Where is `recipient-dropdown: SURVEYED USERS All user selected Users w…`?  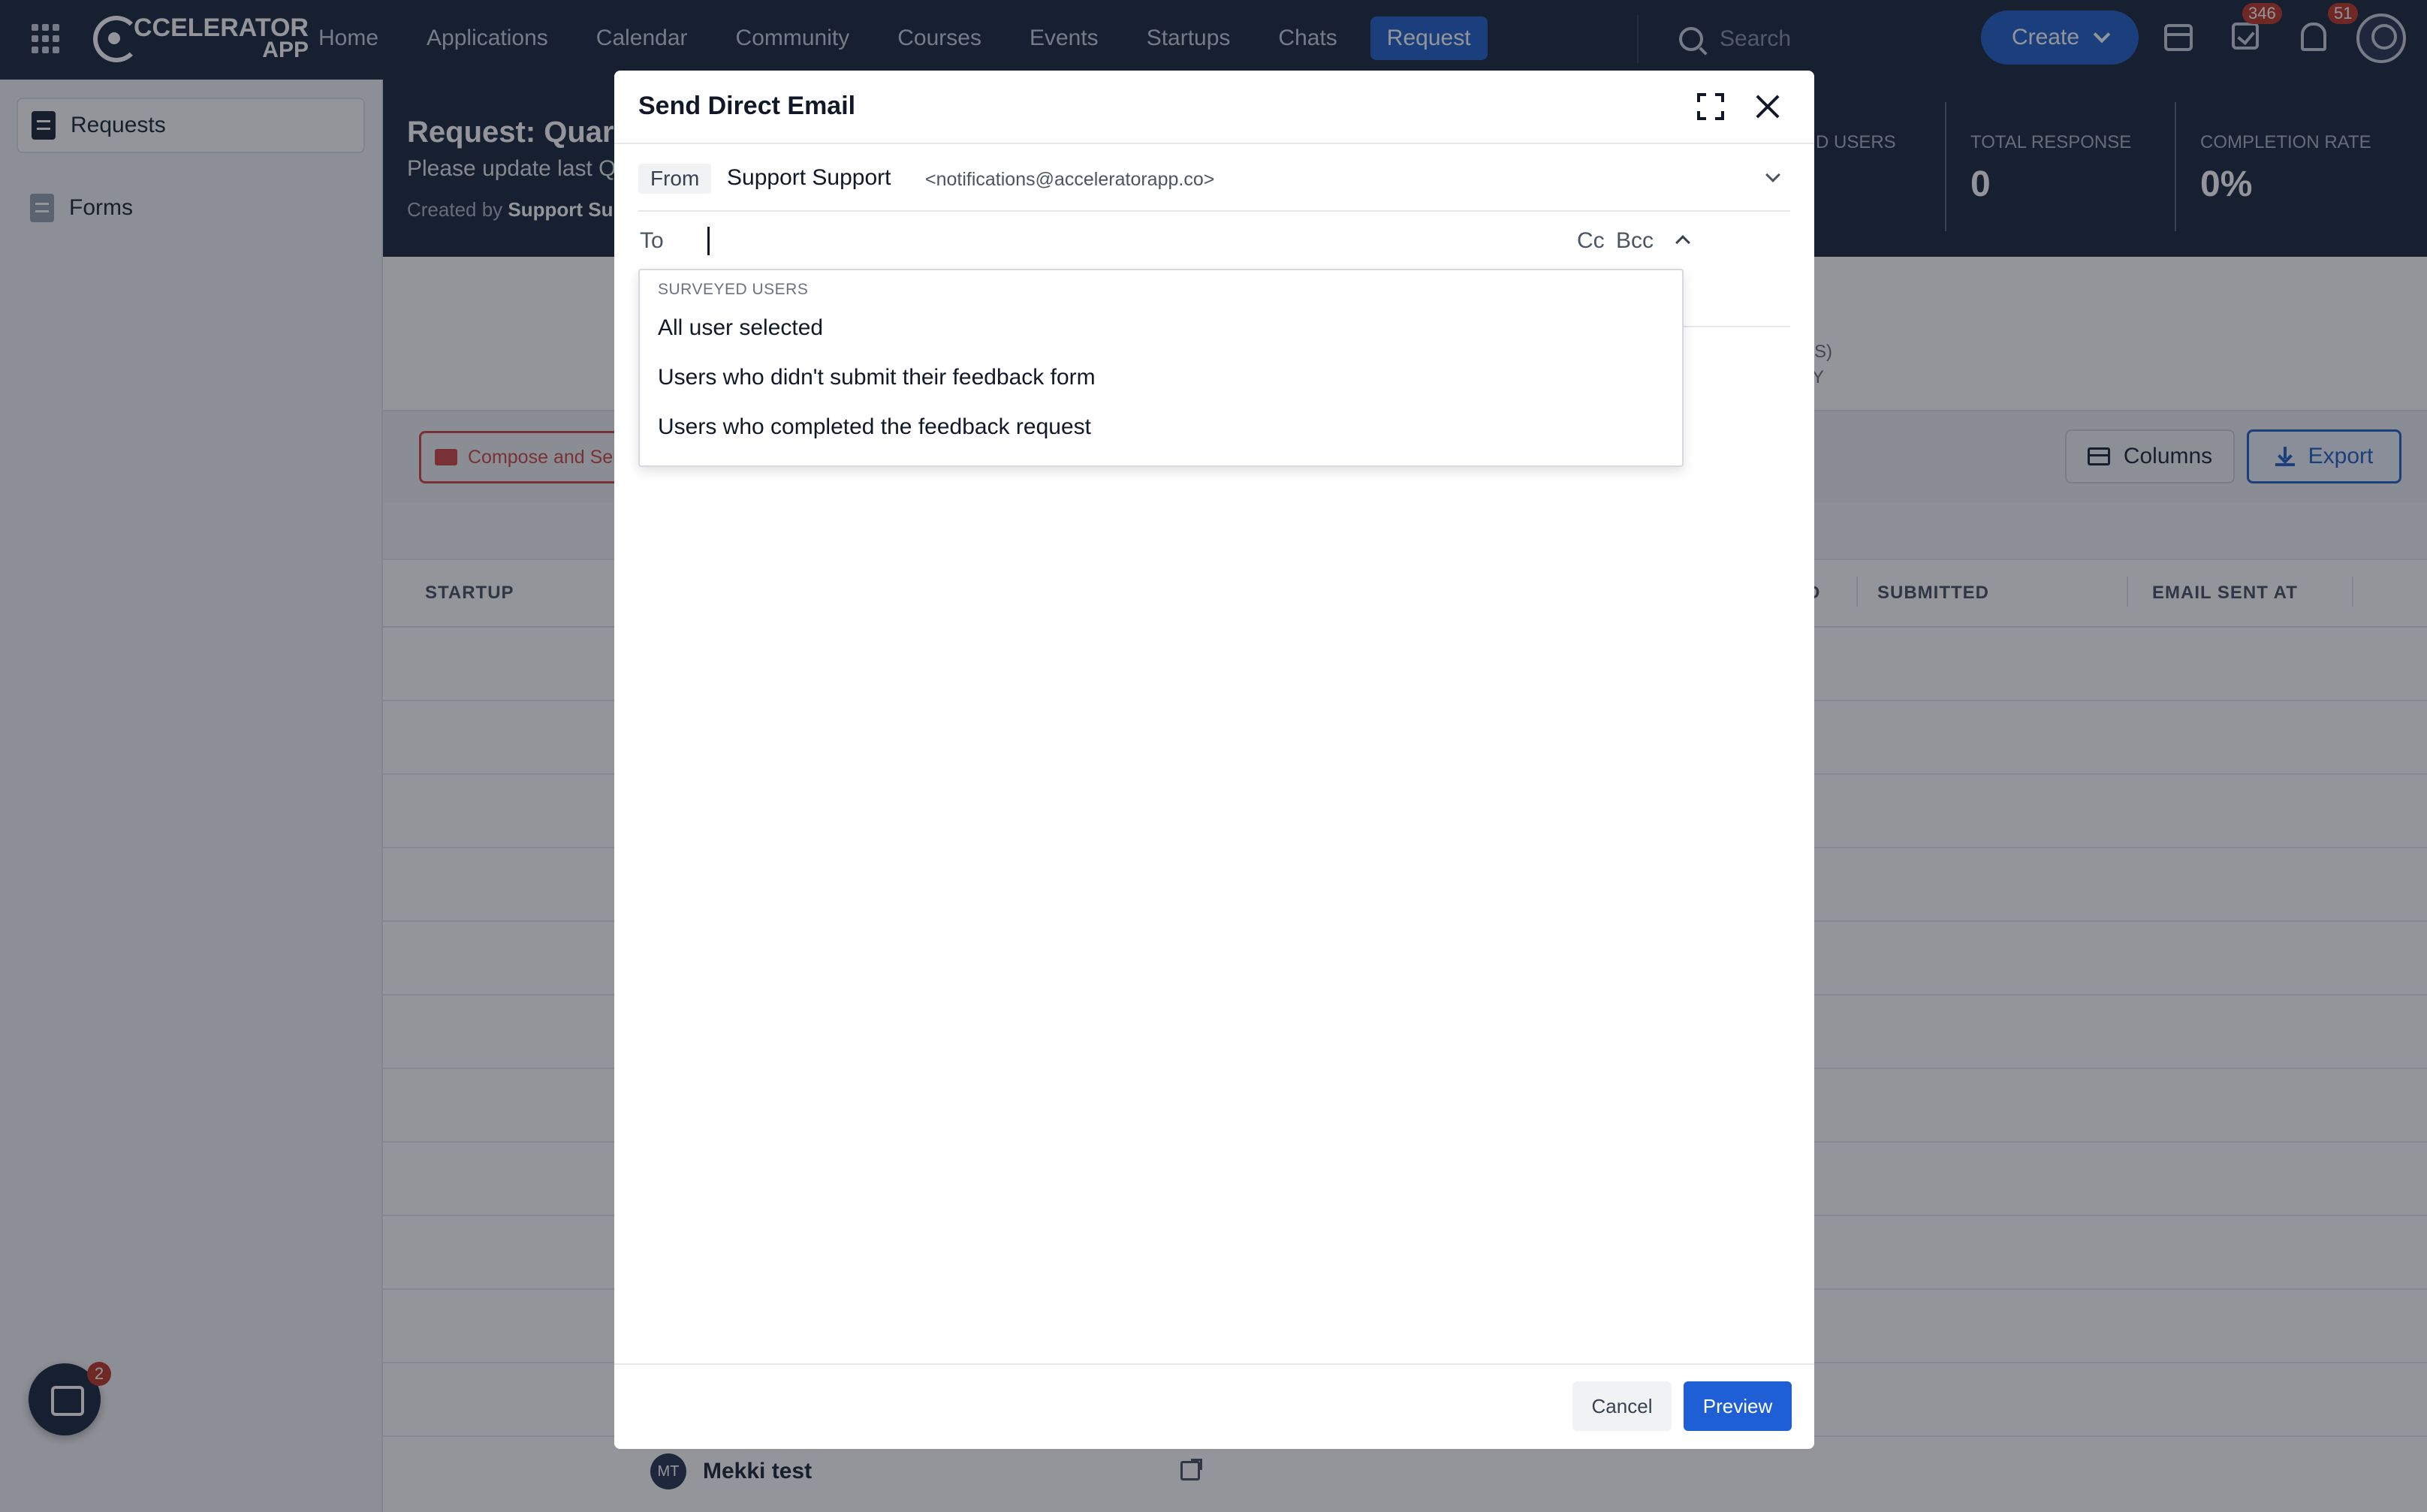
recipient-dropdown: SURVEYED USERS All user selected Users w… is located at coordinates (1161, 368).